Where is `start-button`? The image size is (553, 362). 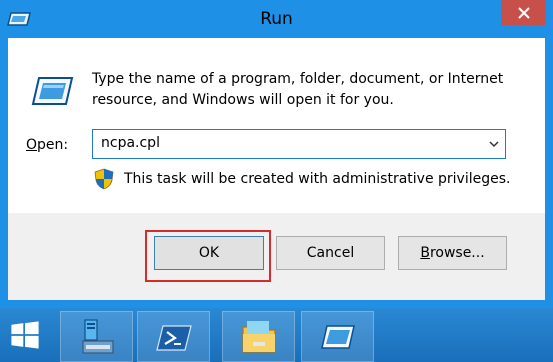 start-button is located at coordinates (25, 335).